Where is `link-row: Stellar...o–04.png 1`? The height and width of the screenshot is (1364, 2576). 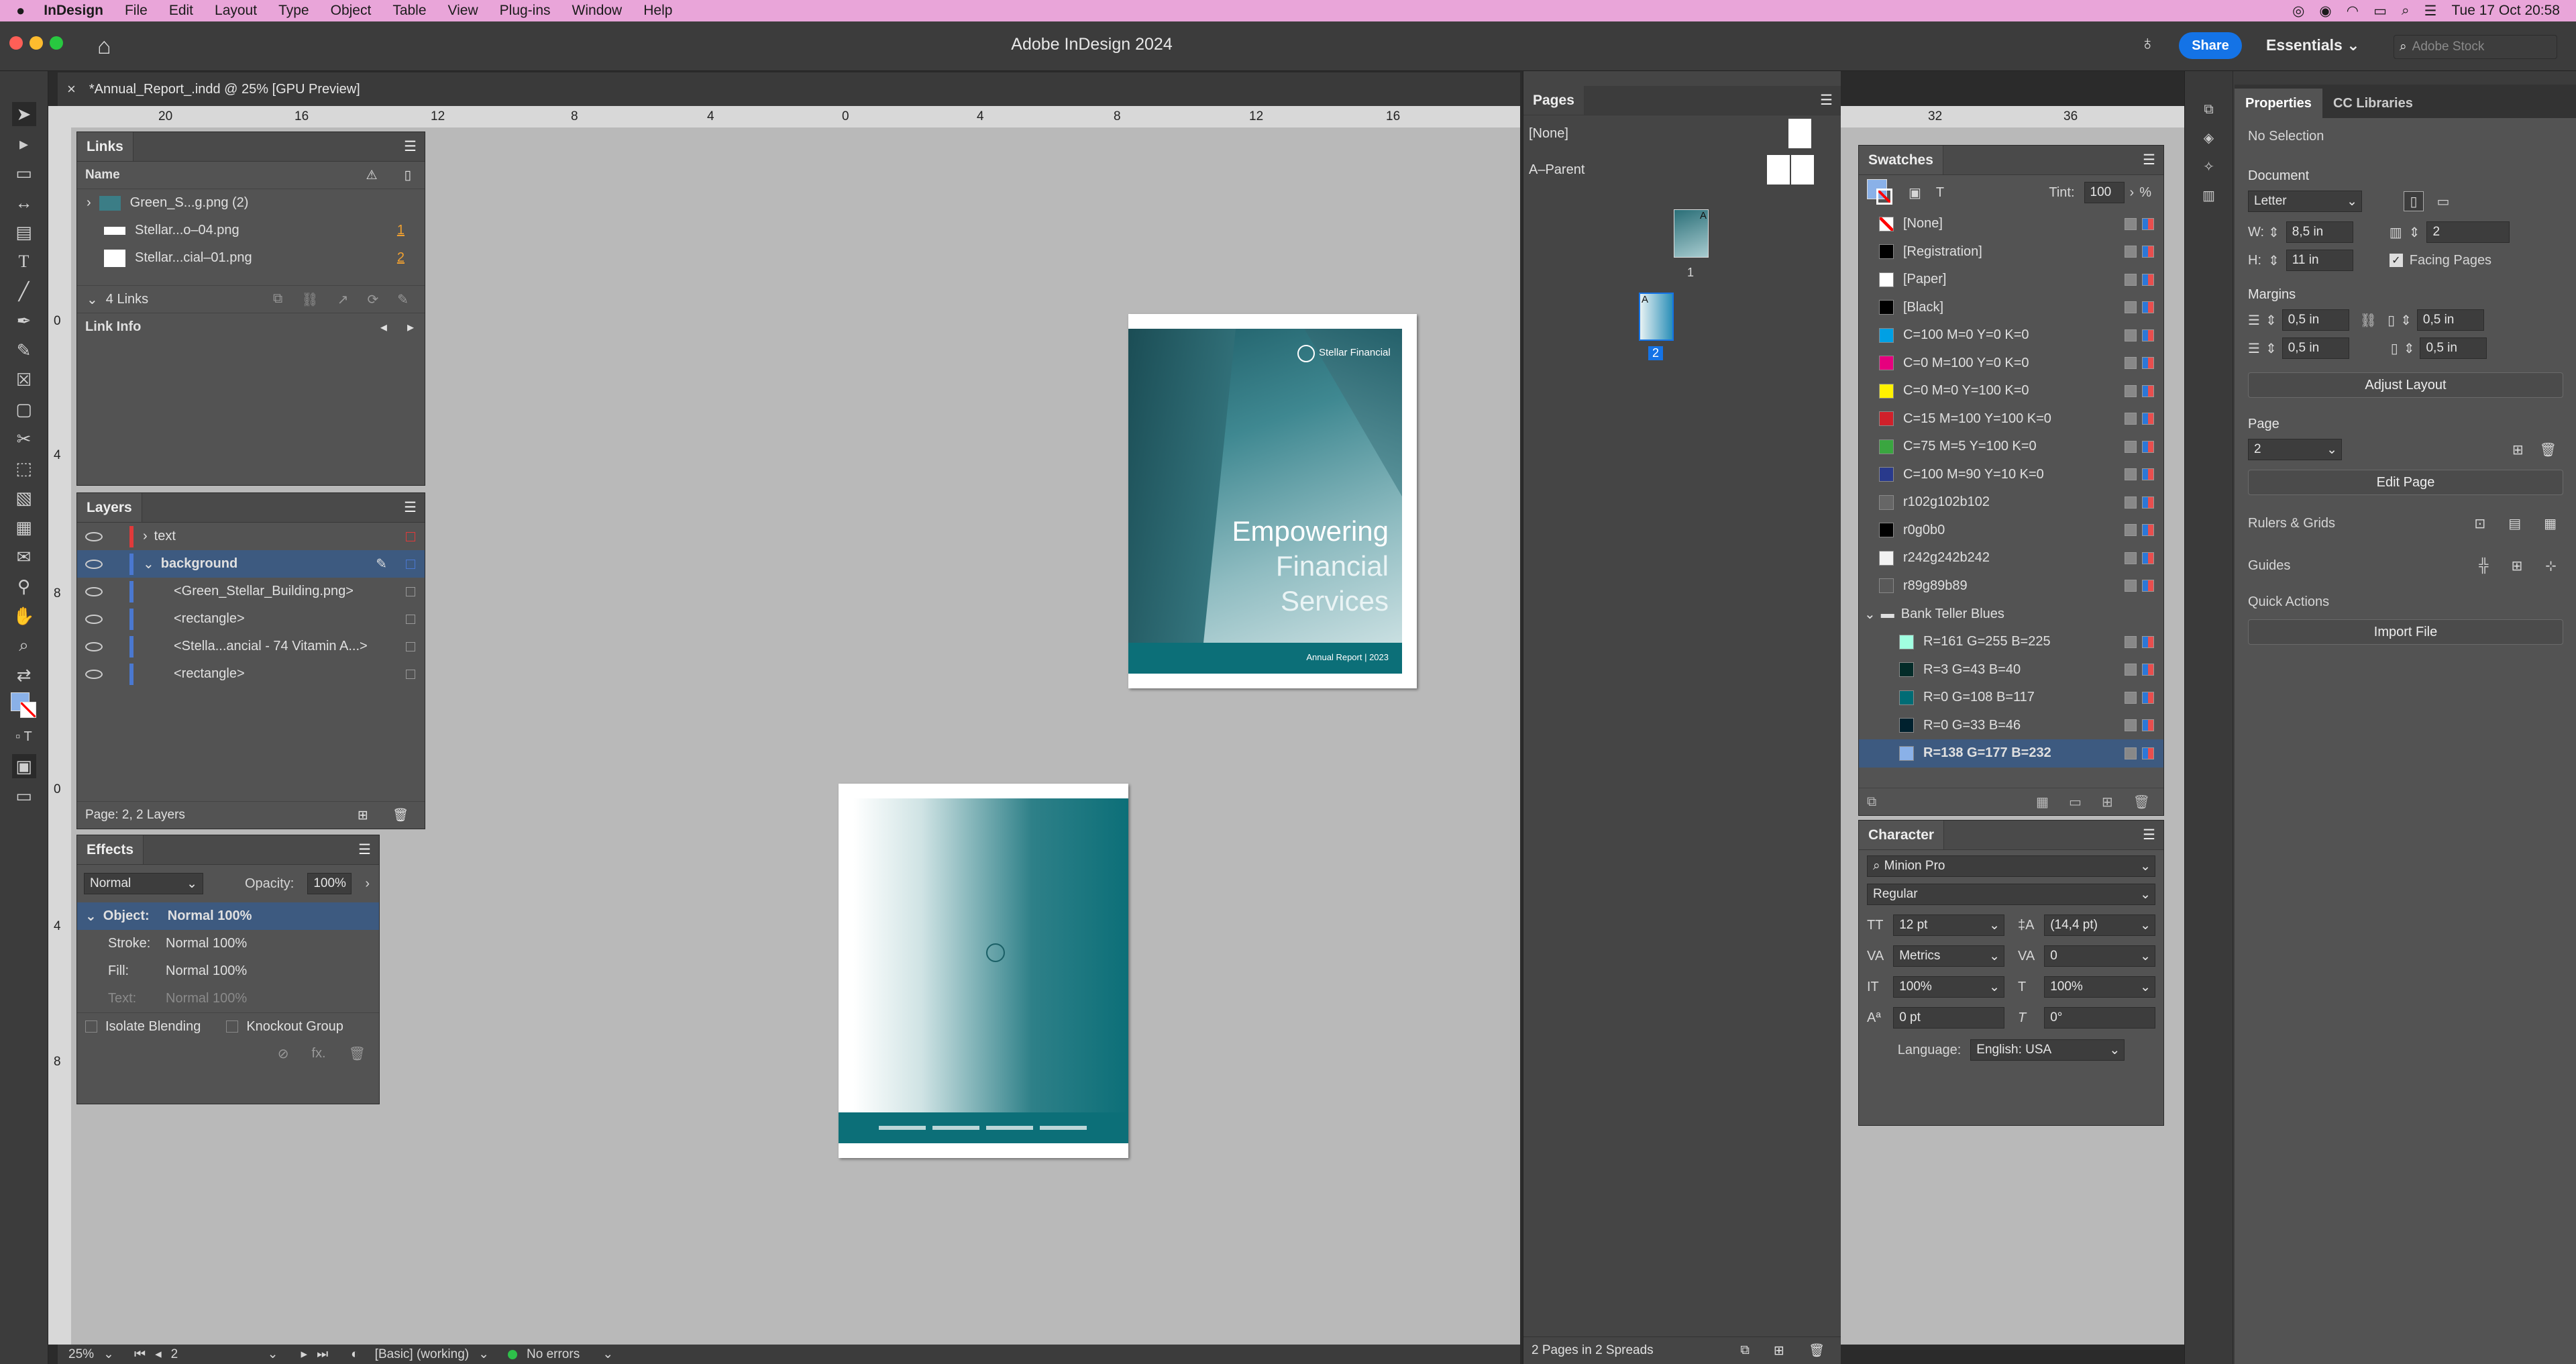
link-row: Stellar...o–04.png 1 is located at coordinates (251, 230).